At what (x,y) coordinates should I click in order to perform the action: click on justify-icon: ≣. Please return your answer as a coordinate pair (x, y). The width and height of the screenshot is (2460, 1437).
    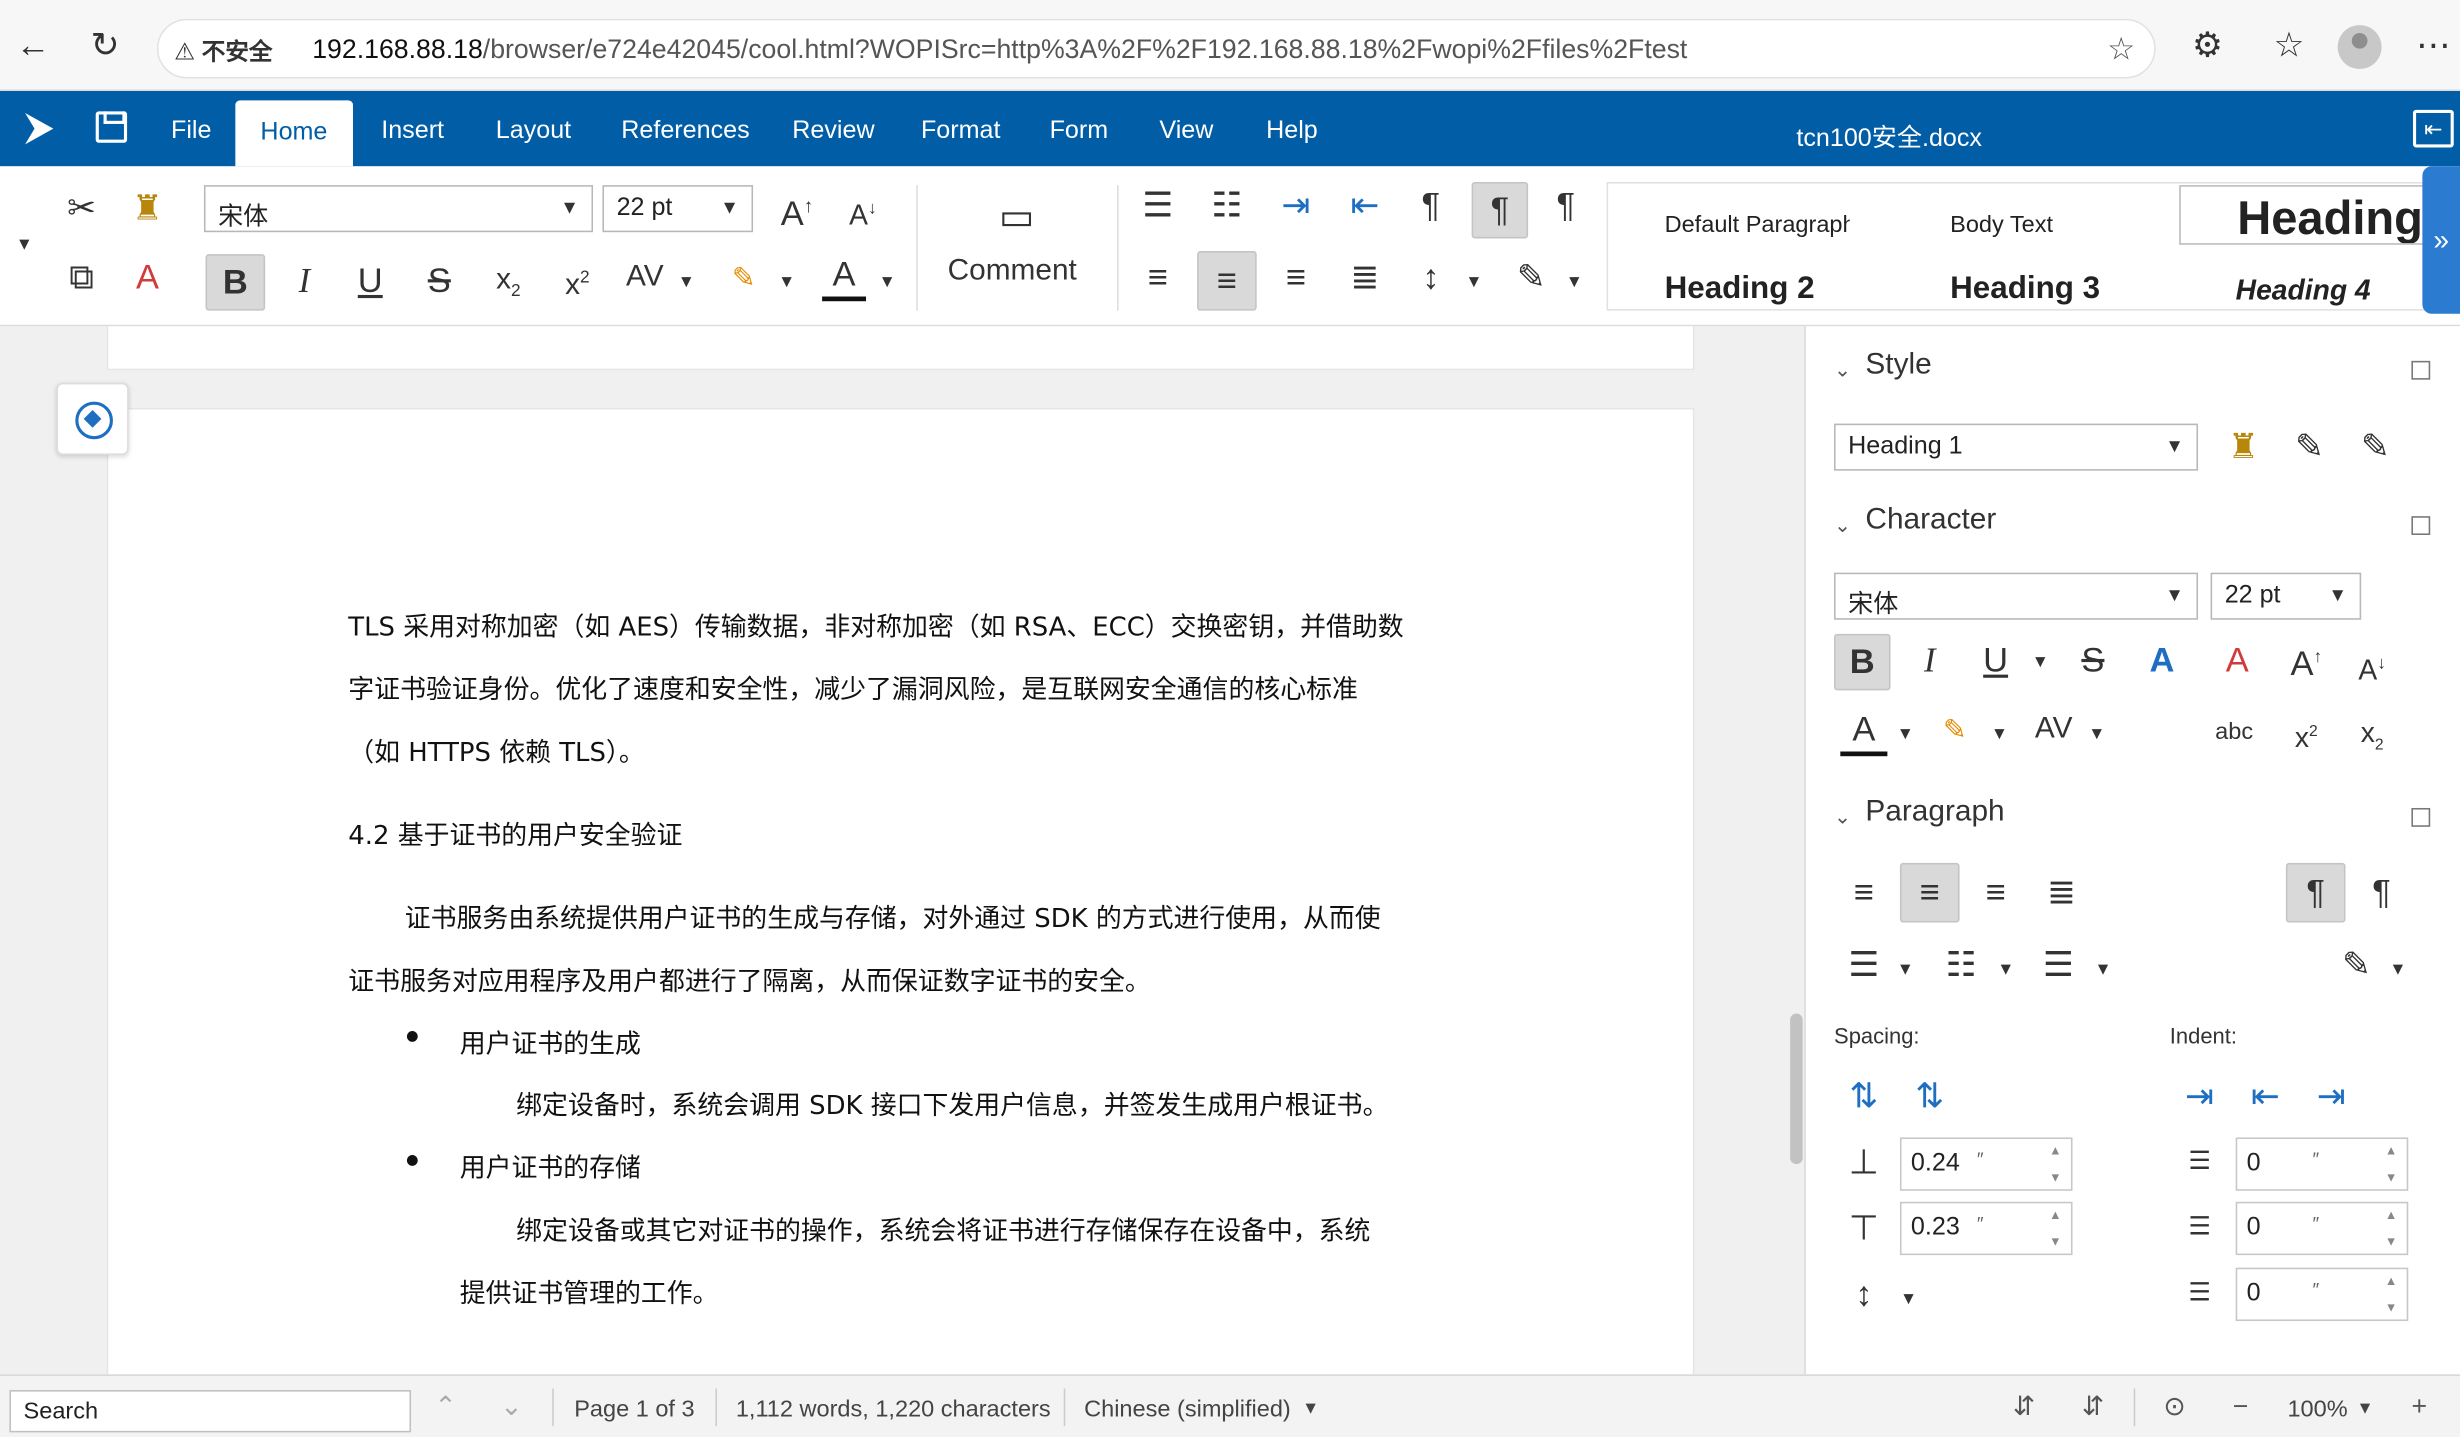
    Looking at the image, I should click on (1365, 279).